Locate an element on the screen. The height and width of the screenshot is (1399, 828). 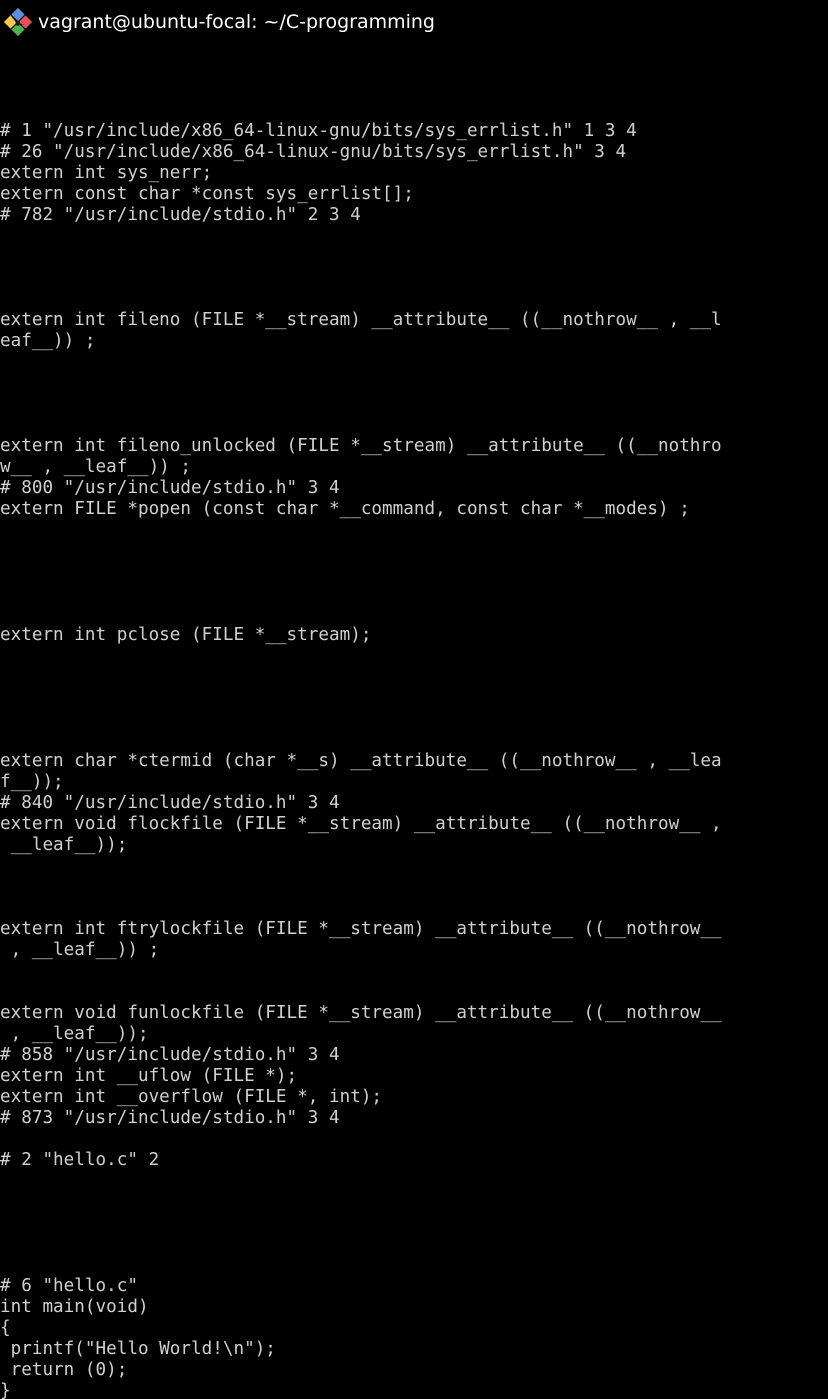
terminal-line: eaf__)) ; is located at coordinates (48, 341).